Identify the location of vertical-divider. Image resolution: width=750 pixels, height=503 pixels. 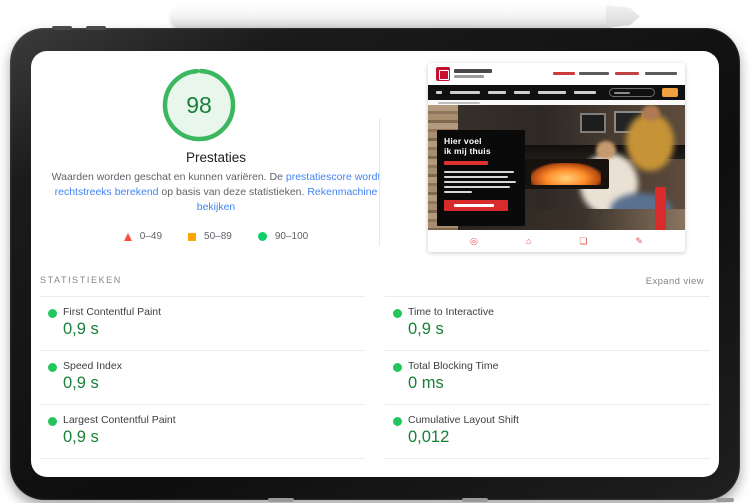
(379, 182).